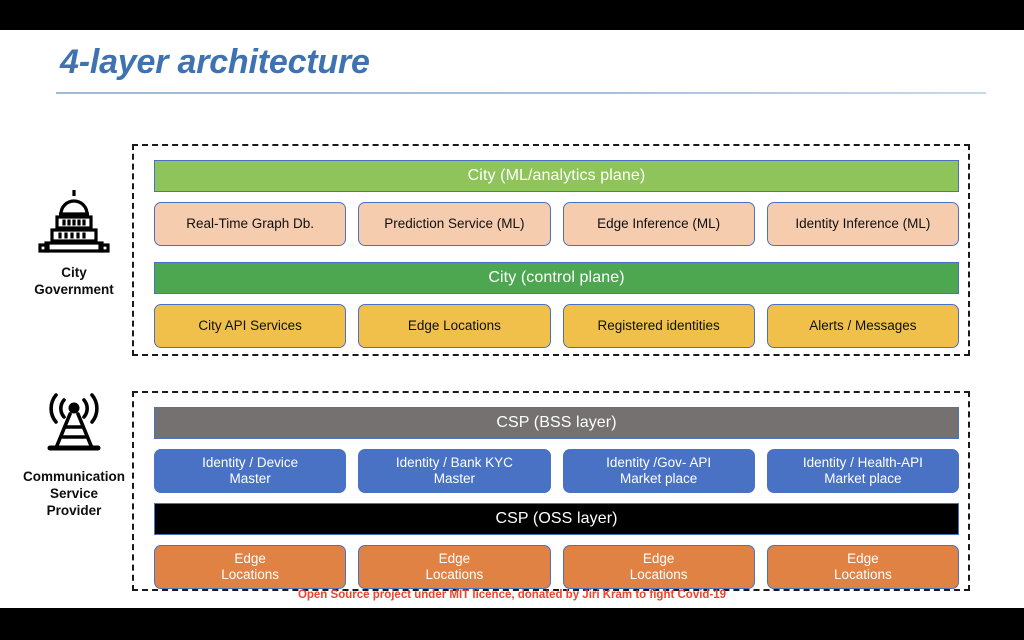  I want to click on card-label: Identity /Gov- API, so click(659, 462).